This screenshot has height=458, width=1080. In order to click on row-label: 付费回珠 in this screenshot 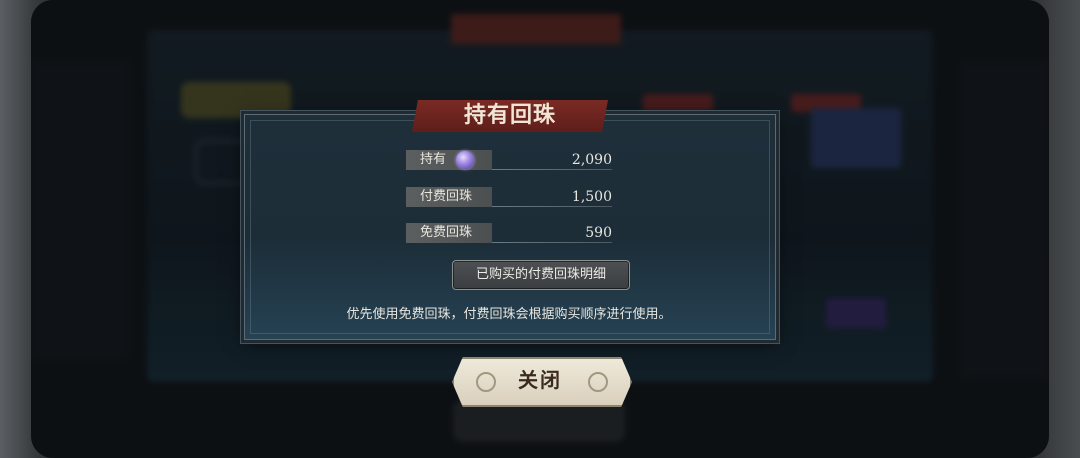, I will do `click(449, 197)`.